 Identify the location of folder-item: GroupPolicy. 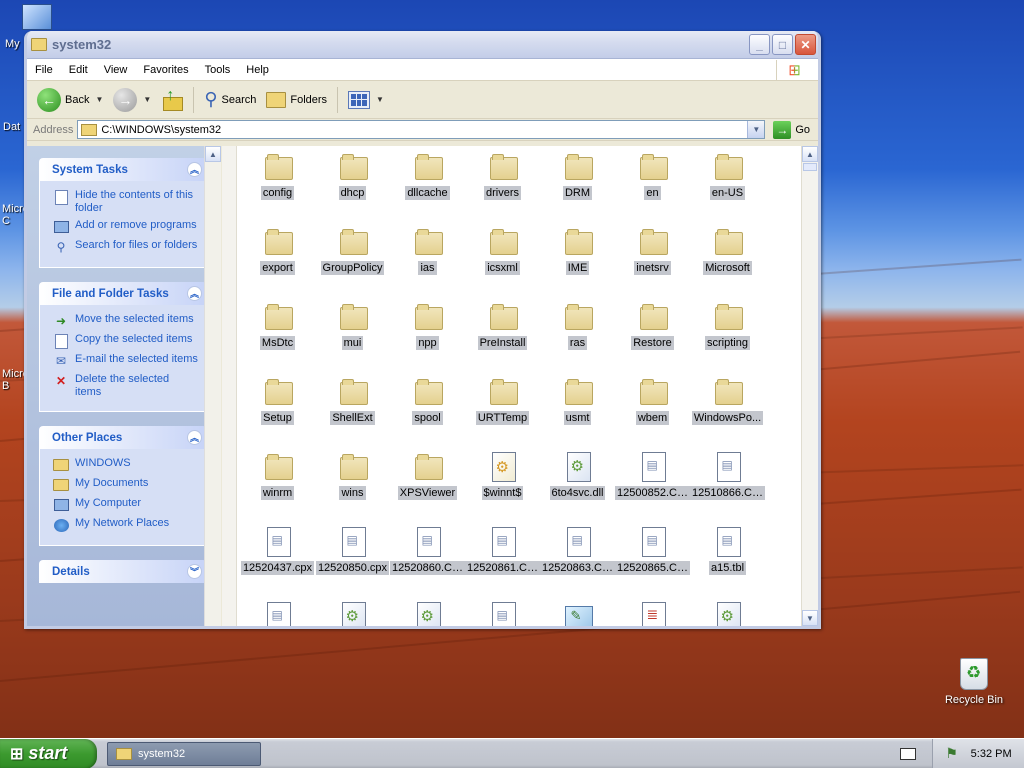
(352, 264).